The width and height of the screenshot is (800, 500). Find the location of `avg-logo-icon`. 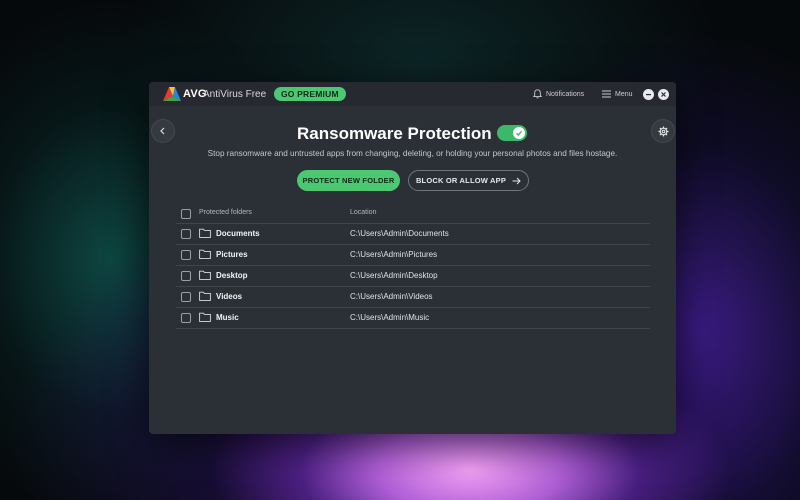

avg-logo-icon is located at coordinates (172, 94).